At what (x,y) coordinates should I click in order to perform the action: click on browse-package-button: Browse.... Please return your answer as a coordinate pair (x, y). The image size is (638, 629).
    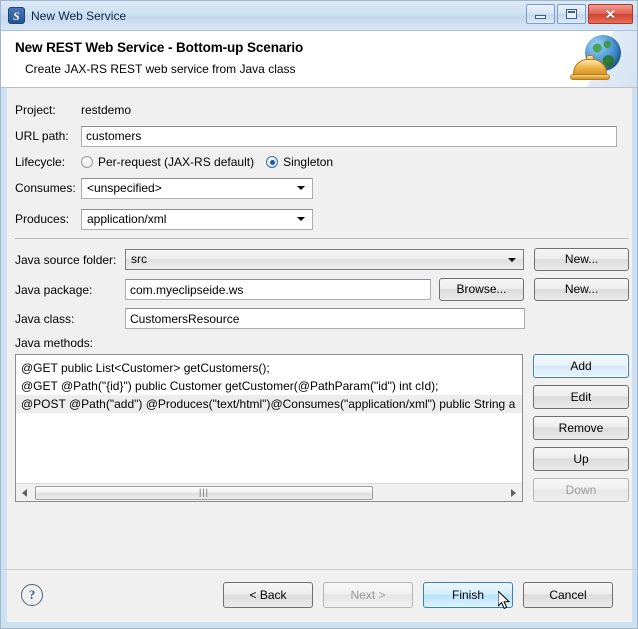
    Looking at the image, I should click on (481, 289).